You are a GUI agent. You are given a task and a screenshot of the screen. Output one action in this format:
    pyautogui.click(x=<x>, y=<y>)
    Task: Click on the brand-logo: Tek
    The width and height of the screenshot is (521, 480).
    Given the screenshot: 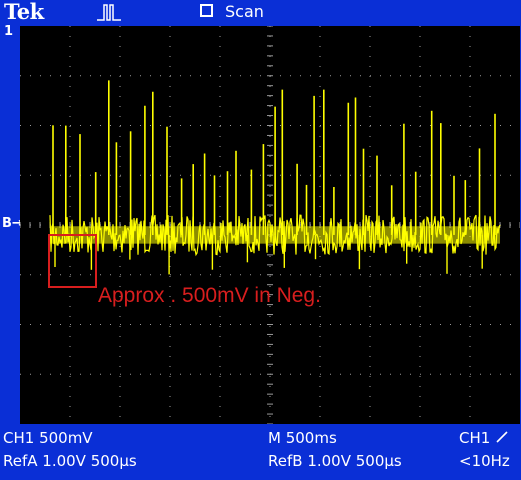 What is the action you would take?
    pyautogui.click(x=24, y=12)
    